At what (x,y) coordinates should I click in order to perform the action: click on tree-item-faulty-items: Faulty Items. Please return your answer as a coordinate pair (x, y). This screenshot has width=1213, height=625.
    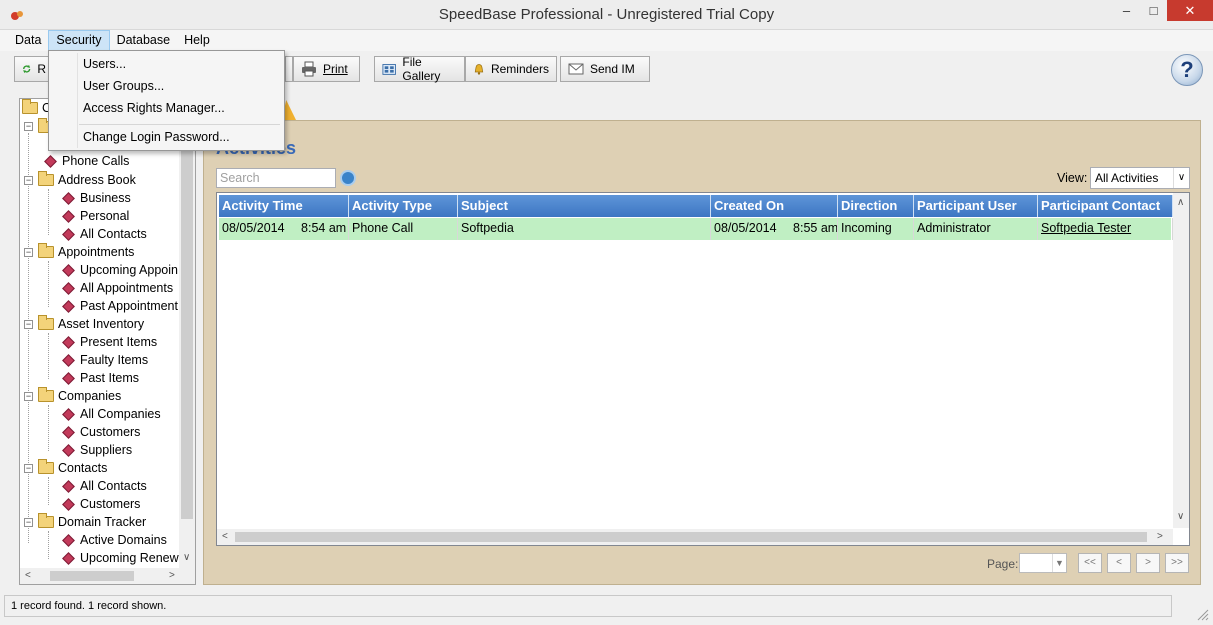
    Looking at the image, I should click on (105, 360).